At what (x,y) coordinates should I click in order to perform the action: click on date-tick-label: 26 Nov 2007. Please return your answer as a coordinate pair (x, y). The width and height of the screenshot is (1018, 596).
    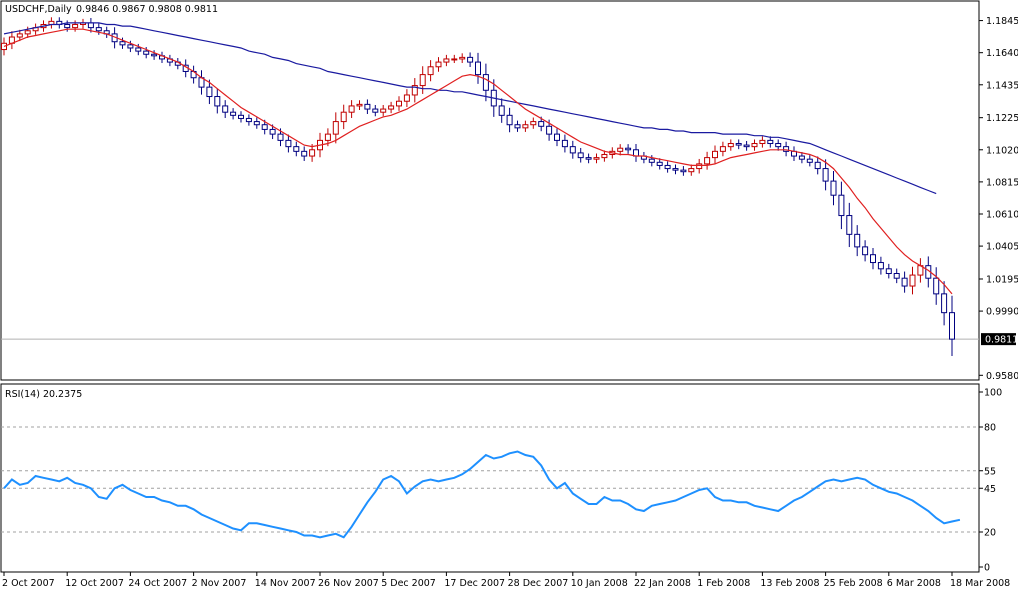
    Looking at the image, I should click on (348, 583).